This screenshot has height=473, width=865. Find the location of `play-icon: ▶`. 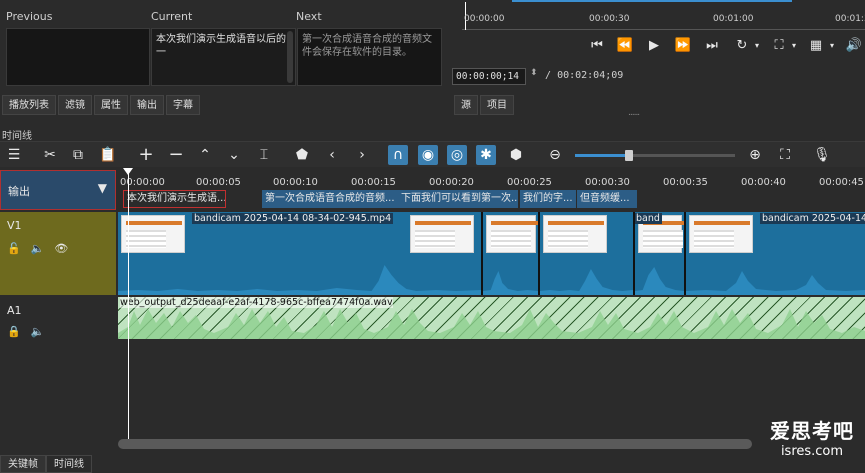

play-icon: ▶ is located at coordinates (654, 46).